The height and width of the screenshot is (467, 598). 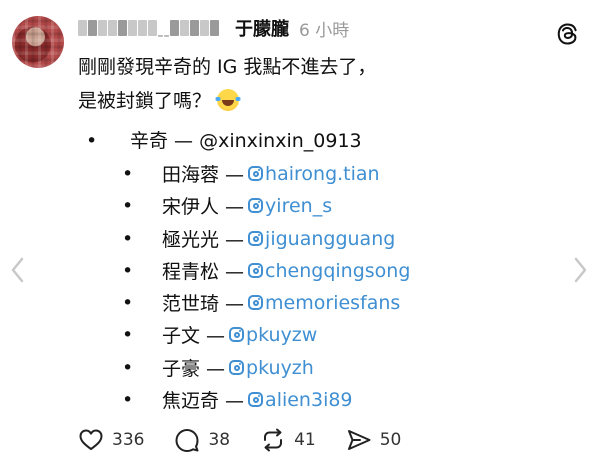 I want to click on instagram-handle-link: memoriesfans, so click(x=332, y=303).